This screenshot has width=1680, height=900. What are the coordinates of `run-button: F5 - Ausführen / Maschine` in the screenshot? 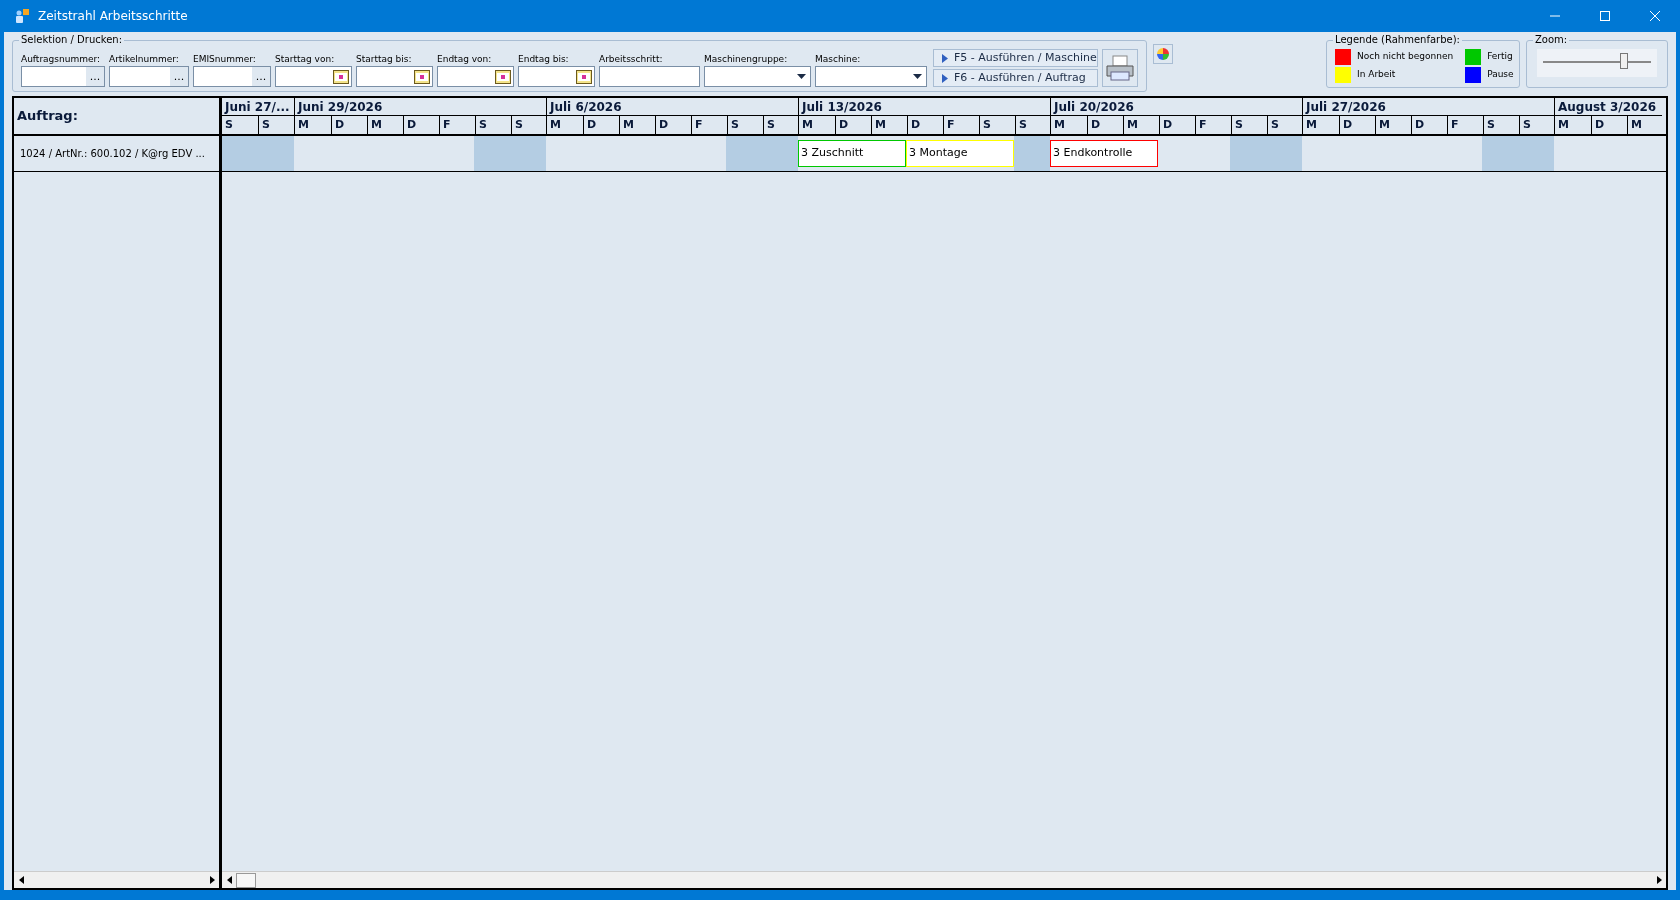 It's located at (1015, 58).